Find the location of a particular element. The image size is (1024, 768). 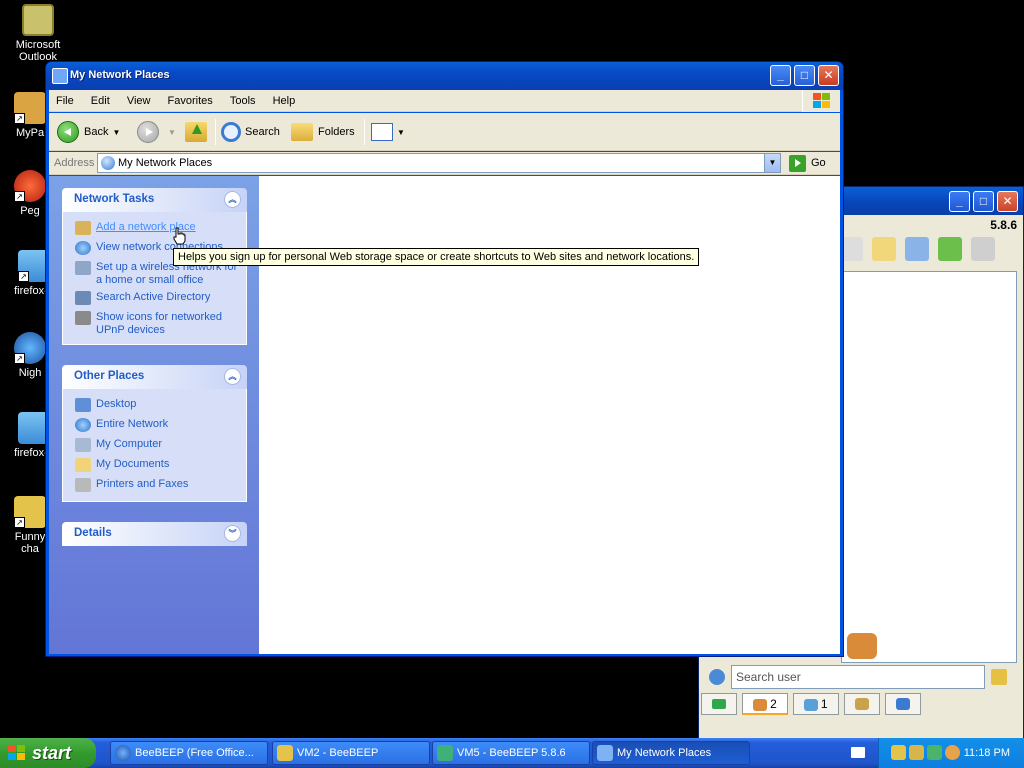

place-label: Entire Network is located at coordinates (132, 424).